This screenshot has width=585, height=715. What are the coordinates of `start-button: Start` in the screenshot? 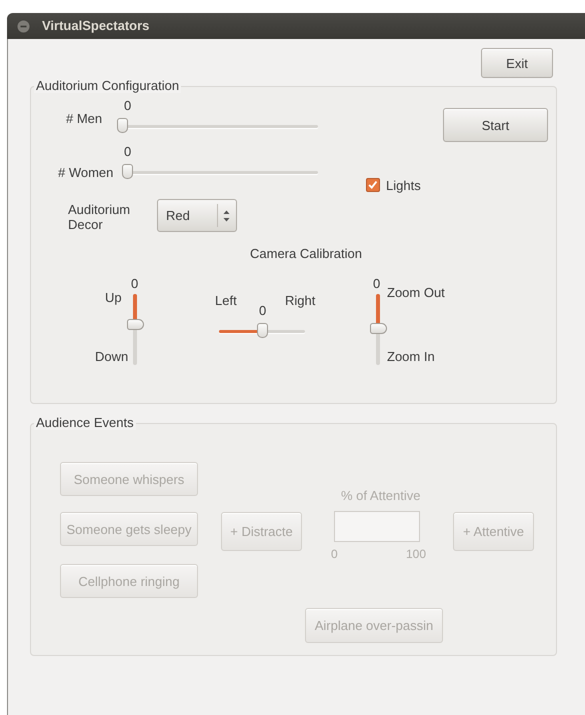 It's located at (495, 125).